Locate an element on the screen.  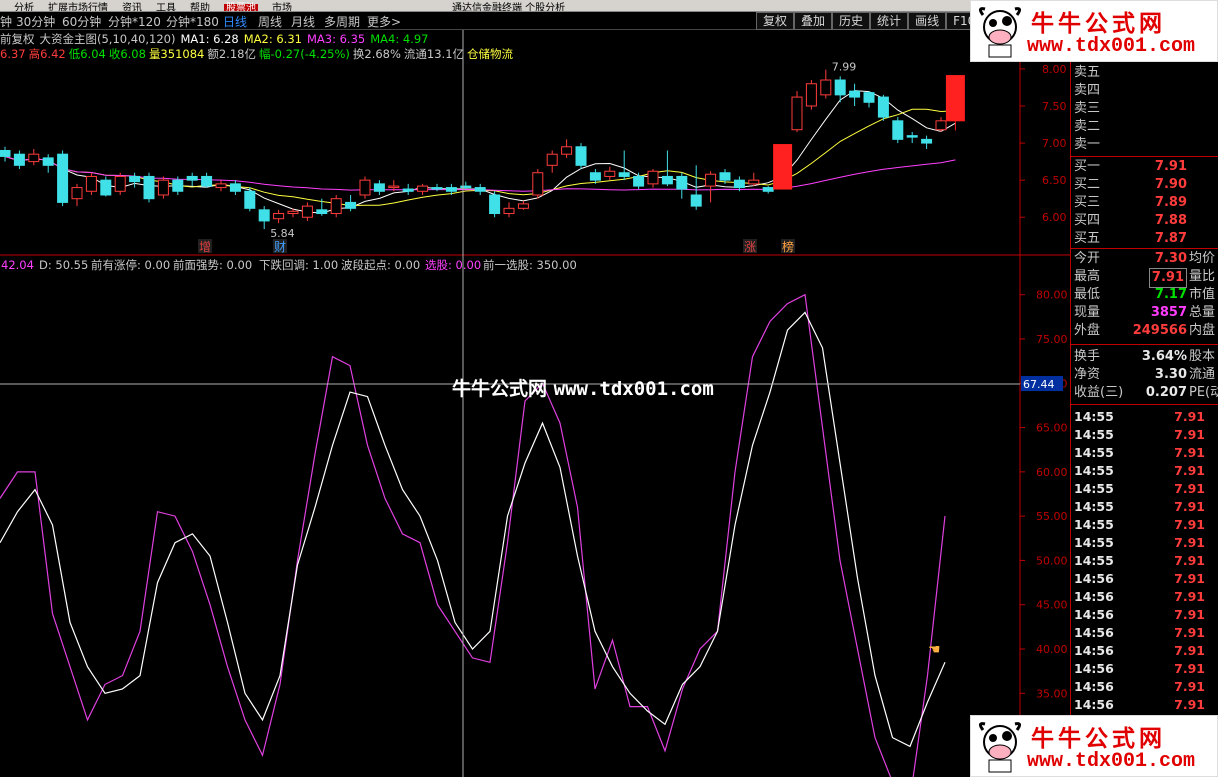
fq-label: 前复权 is located at coordinates (17, 39).